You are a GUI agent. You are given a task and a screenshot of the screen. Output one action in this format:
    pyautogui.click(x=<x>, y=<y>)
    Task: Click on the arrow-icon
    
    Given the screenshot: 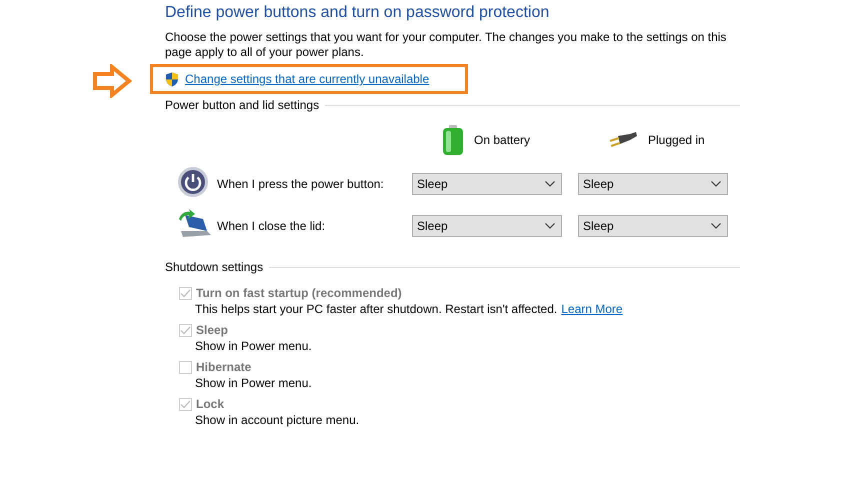 What is the action you would take?
    pyautogui.click(x=112, y=81)
    